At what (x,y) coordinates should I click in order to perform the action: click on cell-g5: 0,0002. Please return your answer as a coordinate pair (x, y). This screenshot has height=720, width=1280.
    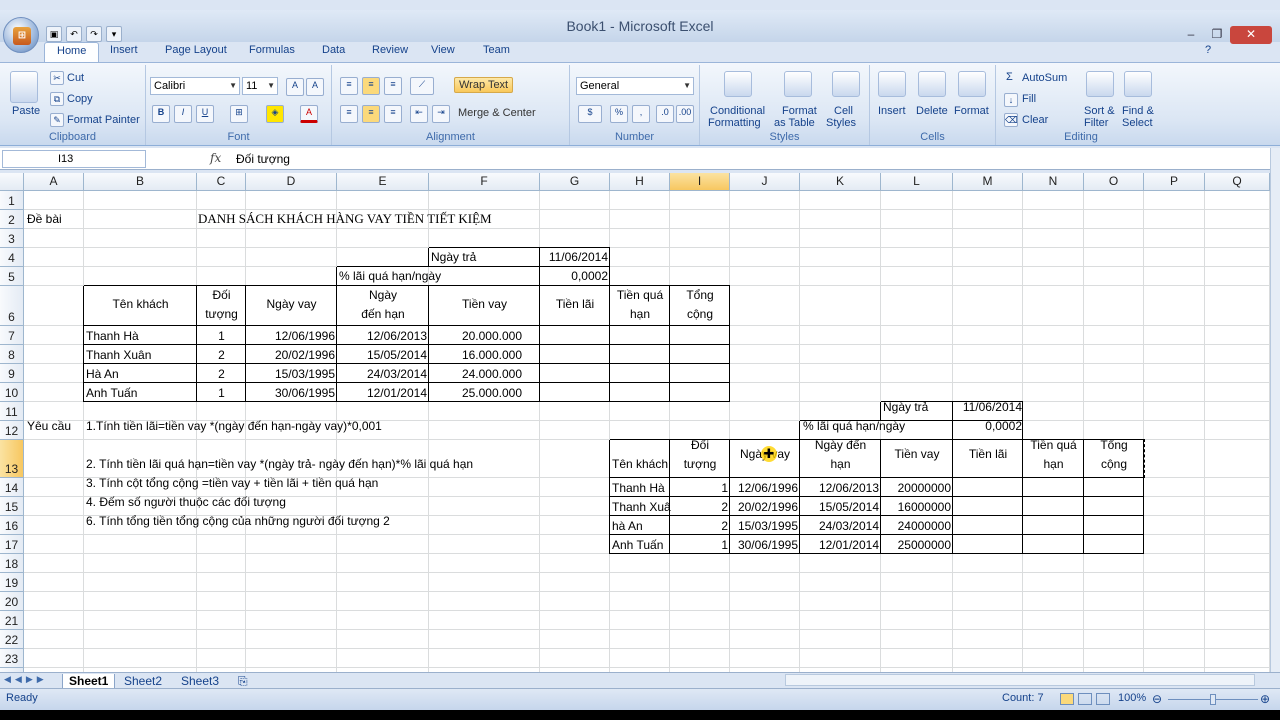
    Looking at the image, I should click on (574, 276).